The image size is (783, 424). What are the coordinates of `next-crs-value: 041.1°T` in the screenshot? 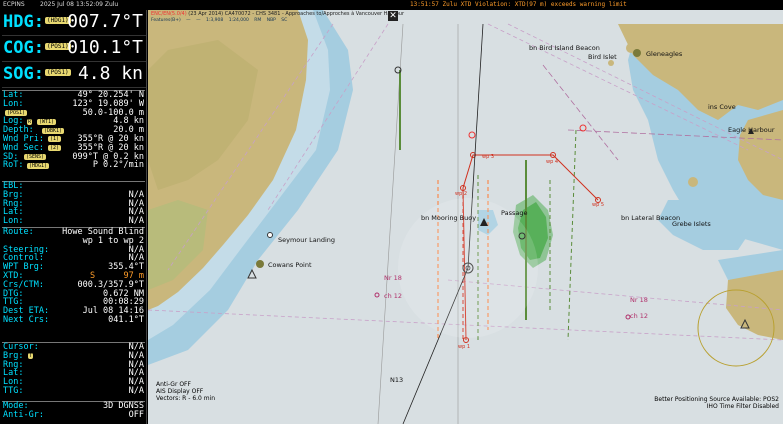 It's located at (126, 319).